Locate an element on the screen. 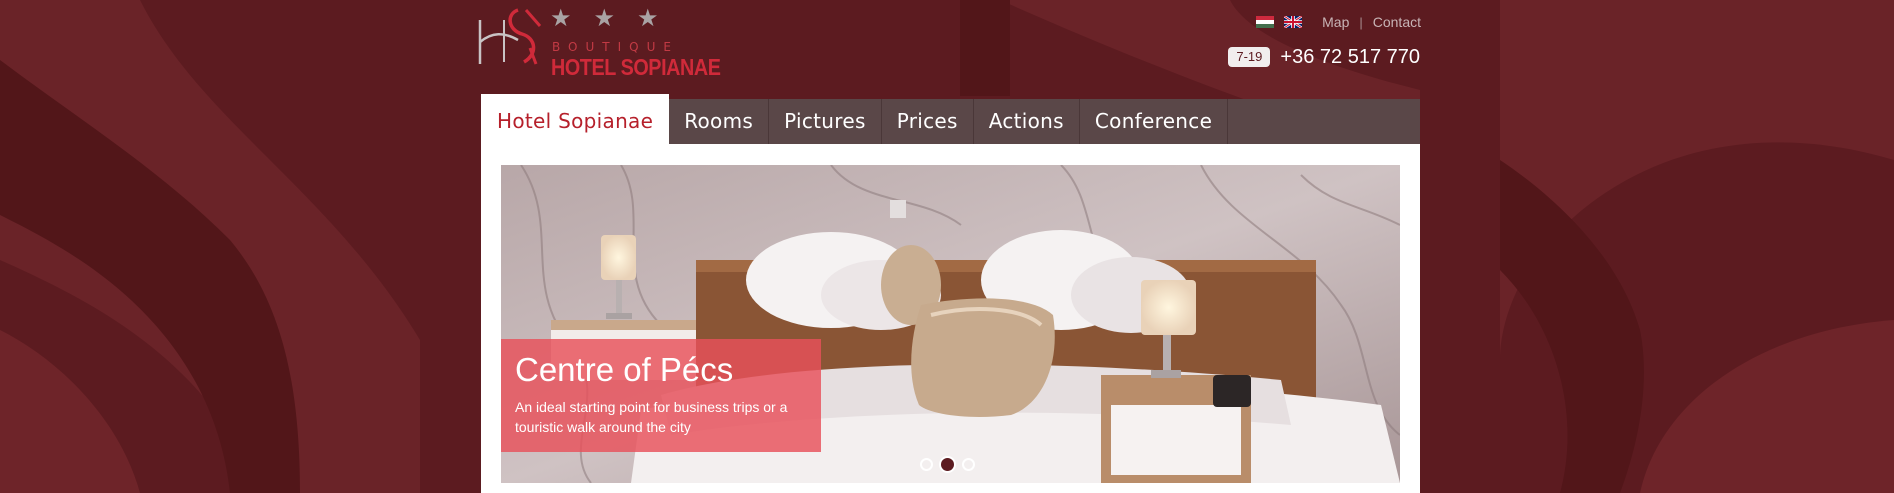 The image size is (1894, 493). phone-row: 7-19 +36 72 517 770 is located at coordinates (1324, 57).